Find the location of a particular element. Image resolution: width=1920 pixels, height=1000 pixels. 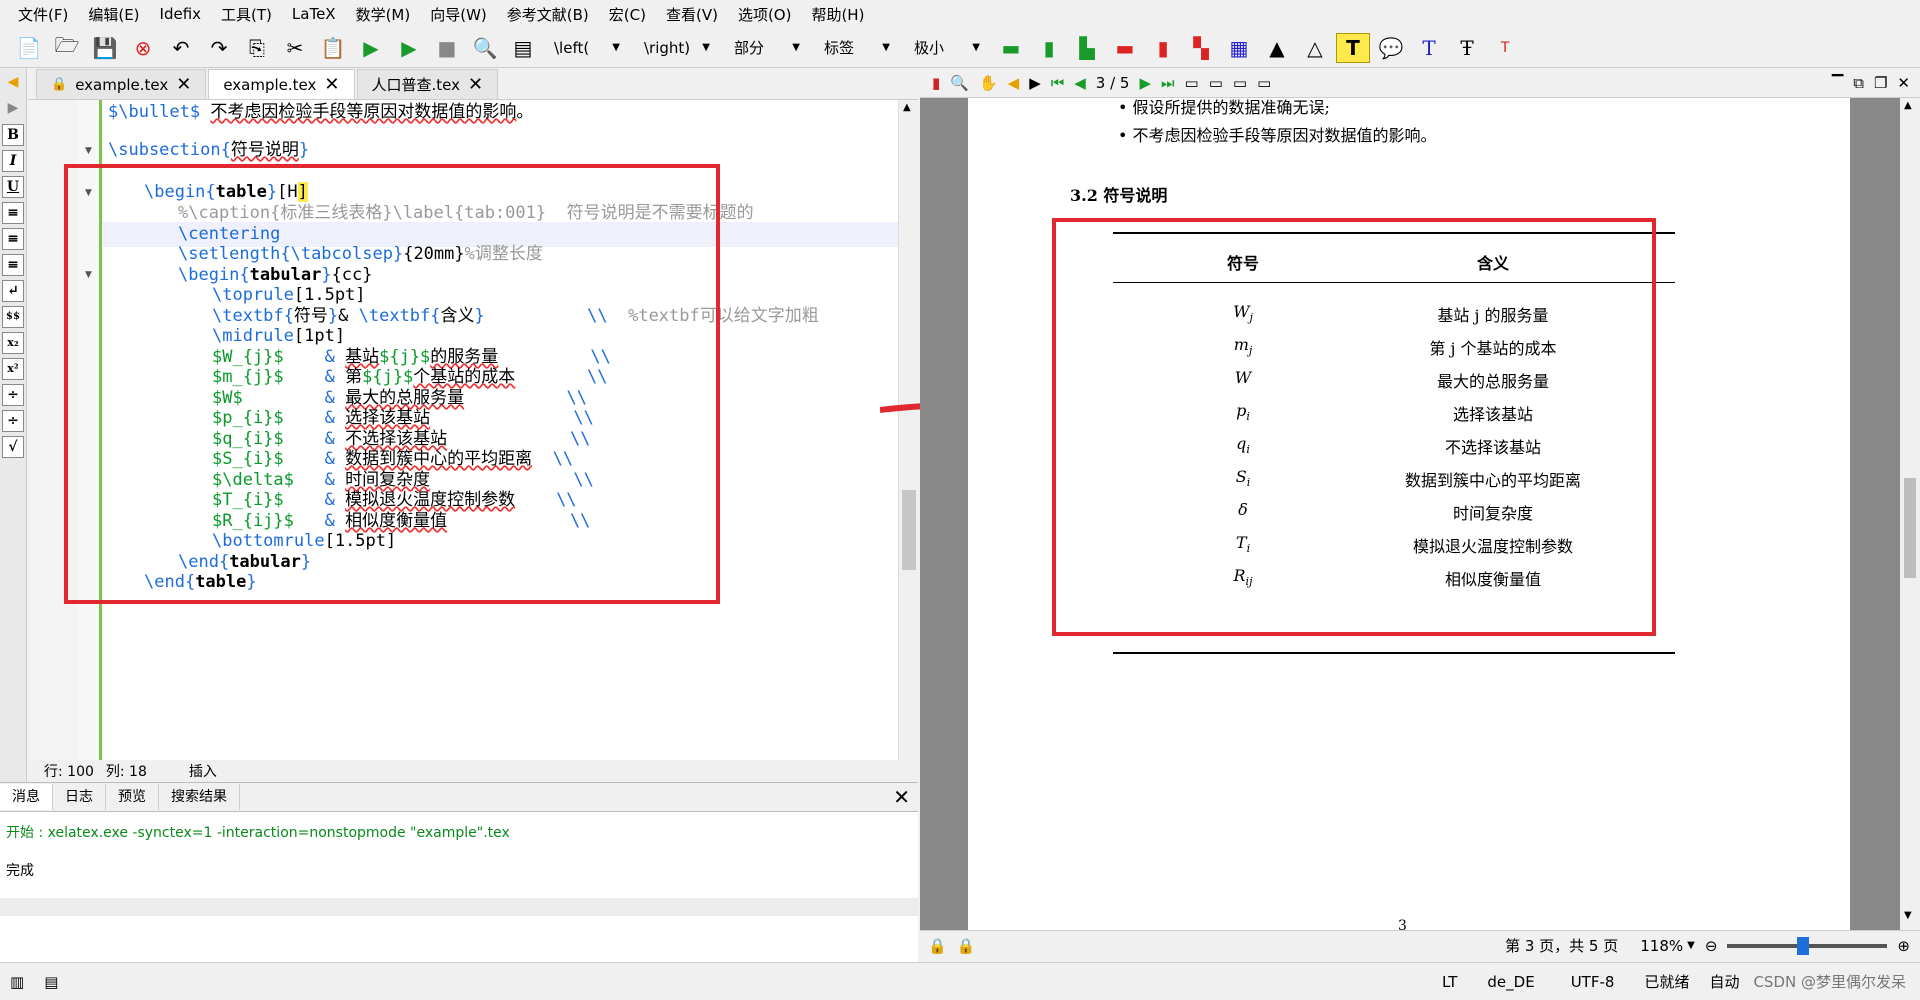

page-view4-icon: ▭ is located at coordinates (1264, 83).